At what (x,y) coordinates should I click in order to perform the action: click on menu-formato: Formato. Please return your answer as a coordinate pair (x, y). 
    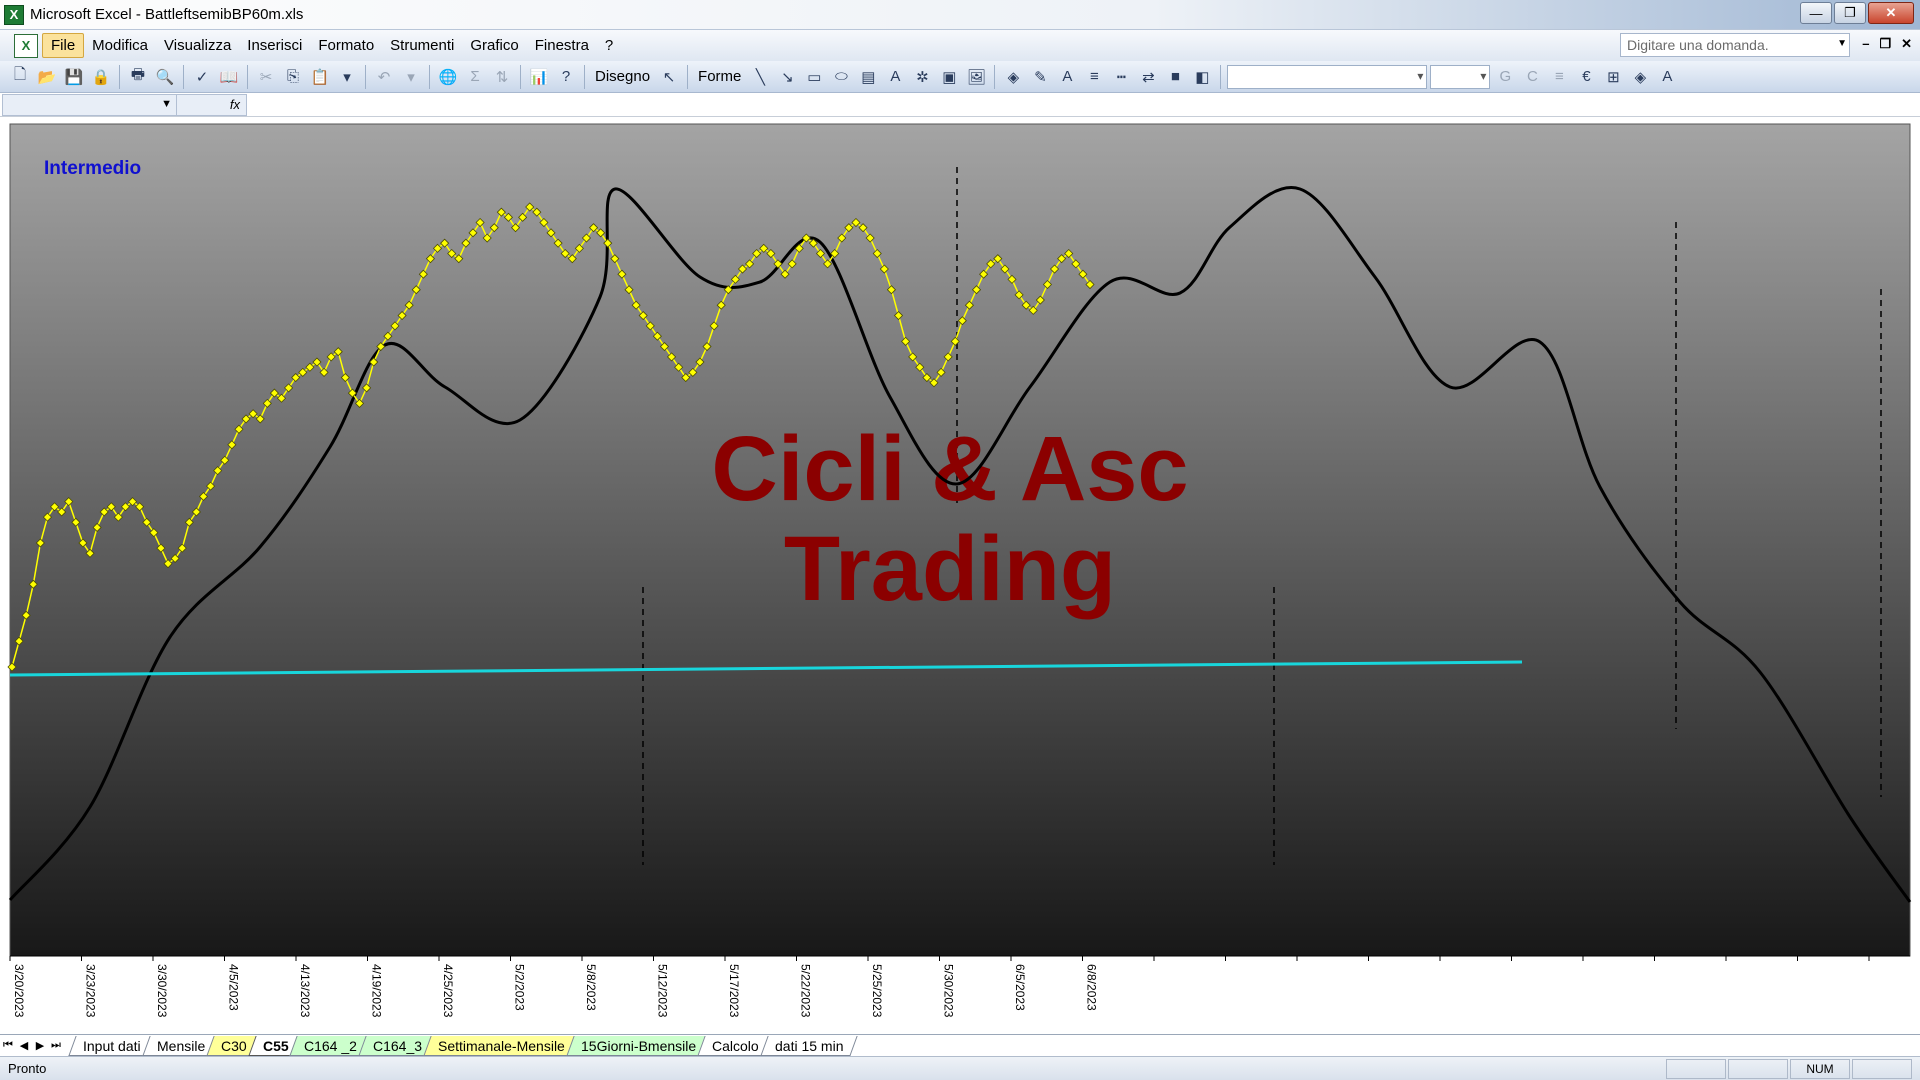
    Looking at the image, I should click on (346, 45).